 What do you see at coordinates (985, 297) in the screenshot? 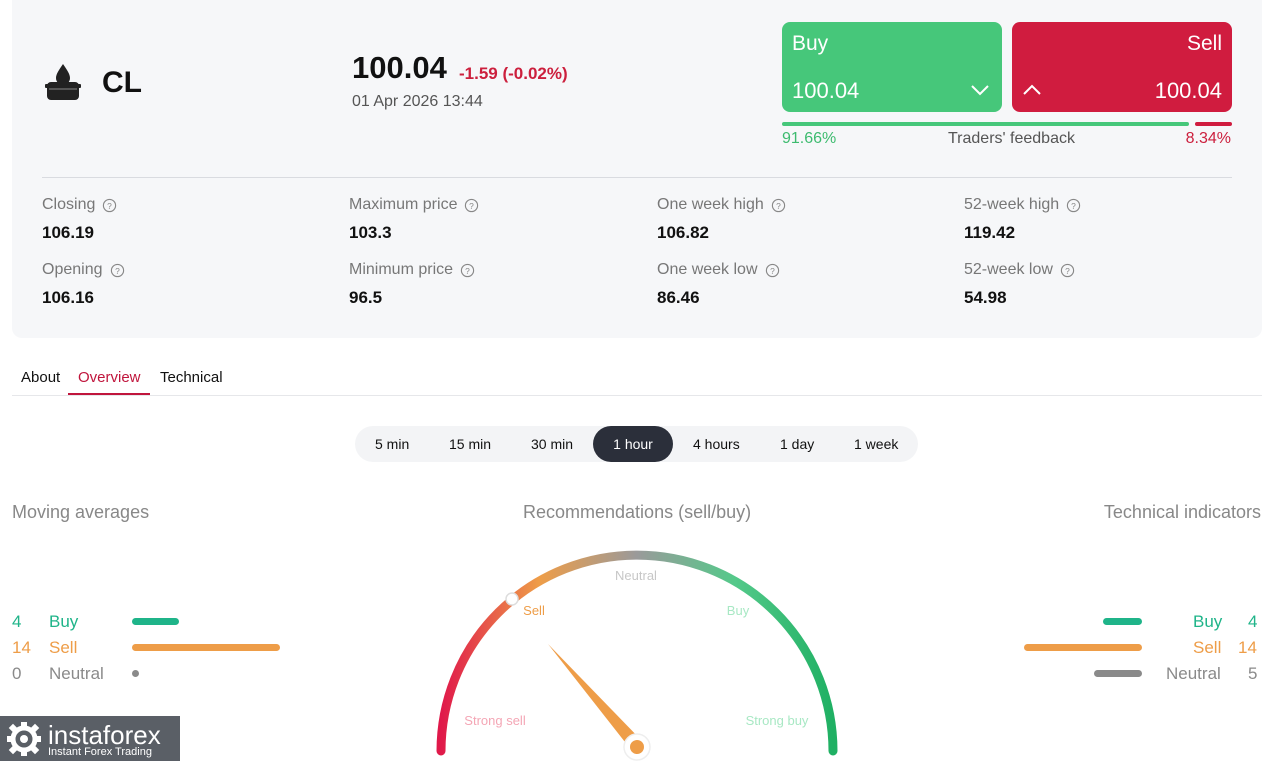
I see `stat-value: 54.98` at bounding box center [985, 297].